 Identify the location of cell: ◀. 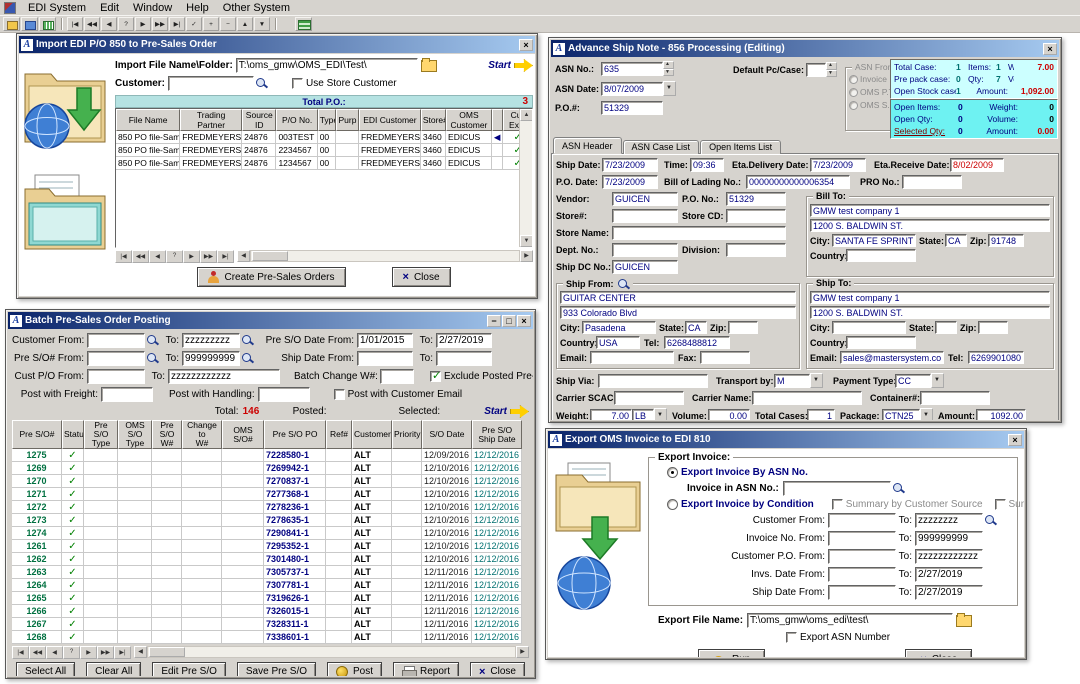
(497, 137).